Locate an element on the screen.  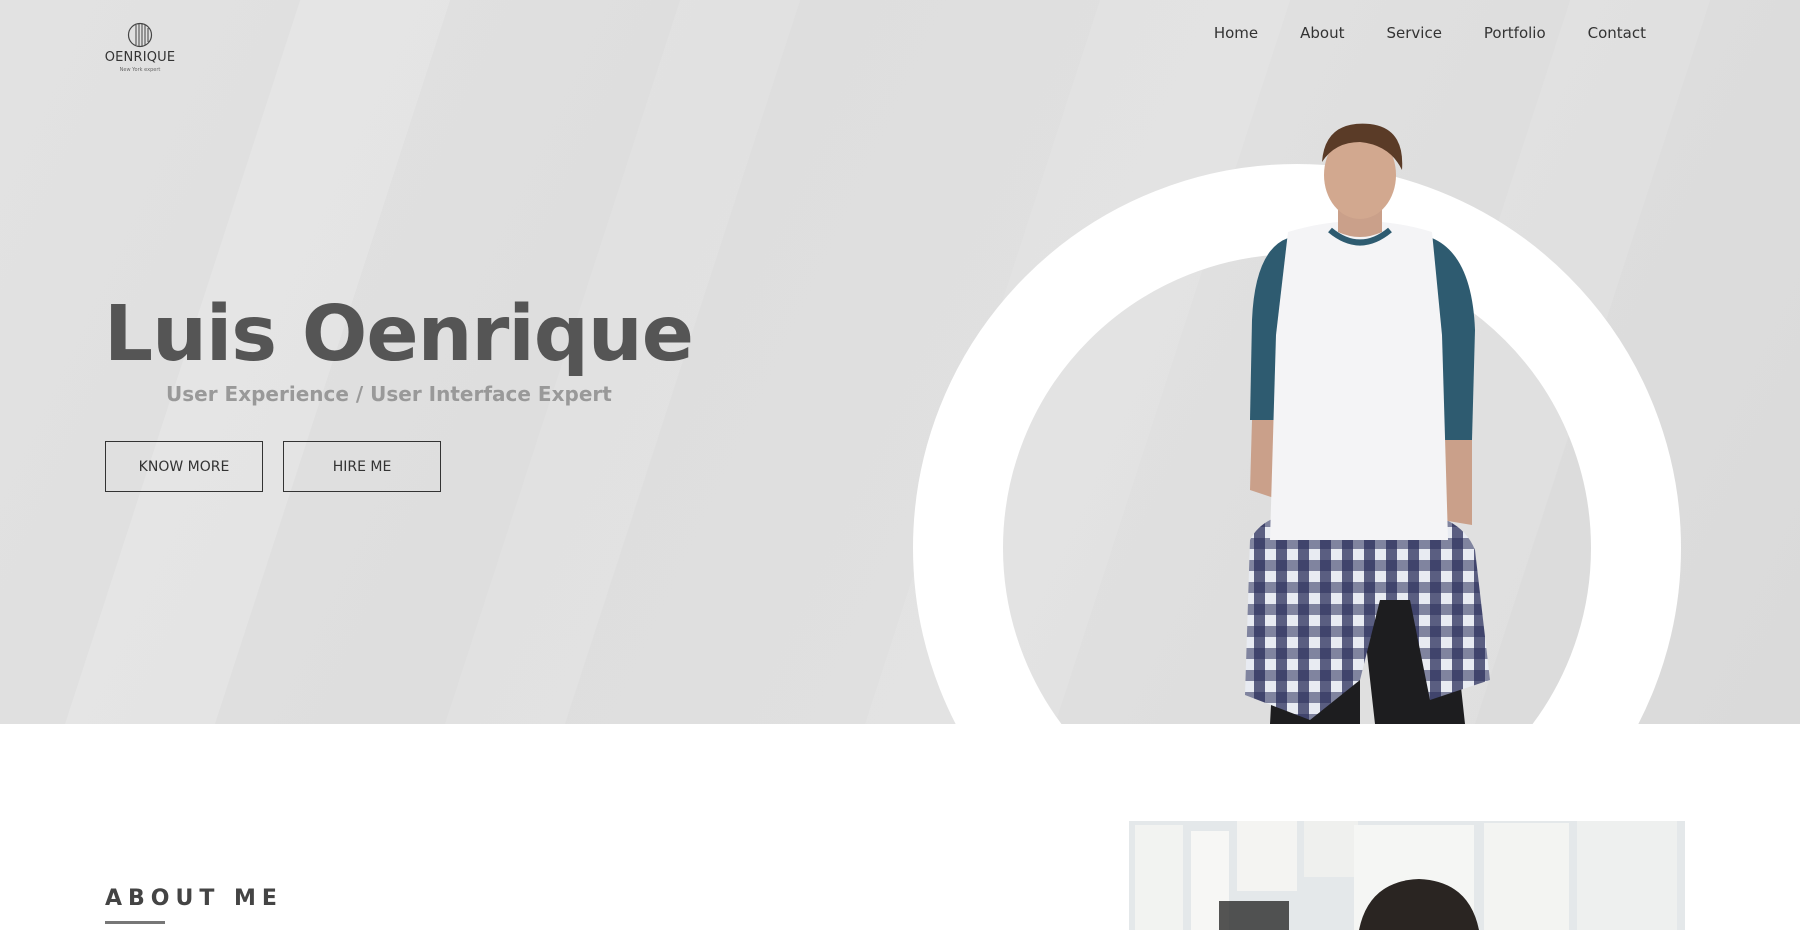
nav-item-about: About is located at coordinates (1322, 33).